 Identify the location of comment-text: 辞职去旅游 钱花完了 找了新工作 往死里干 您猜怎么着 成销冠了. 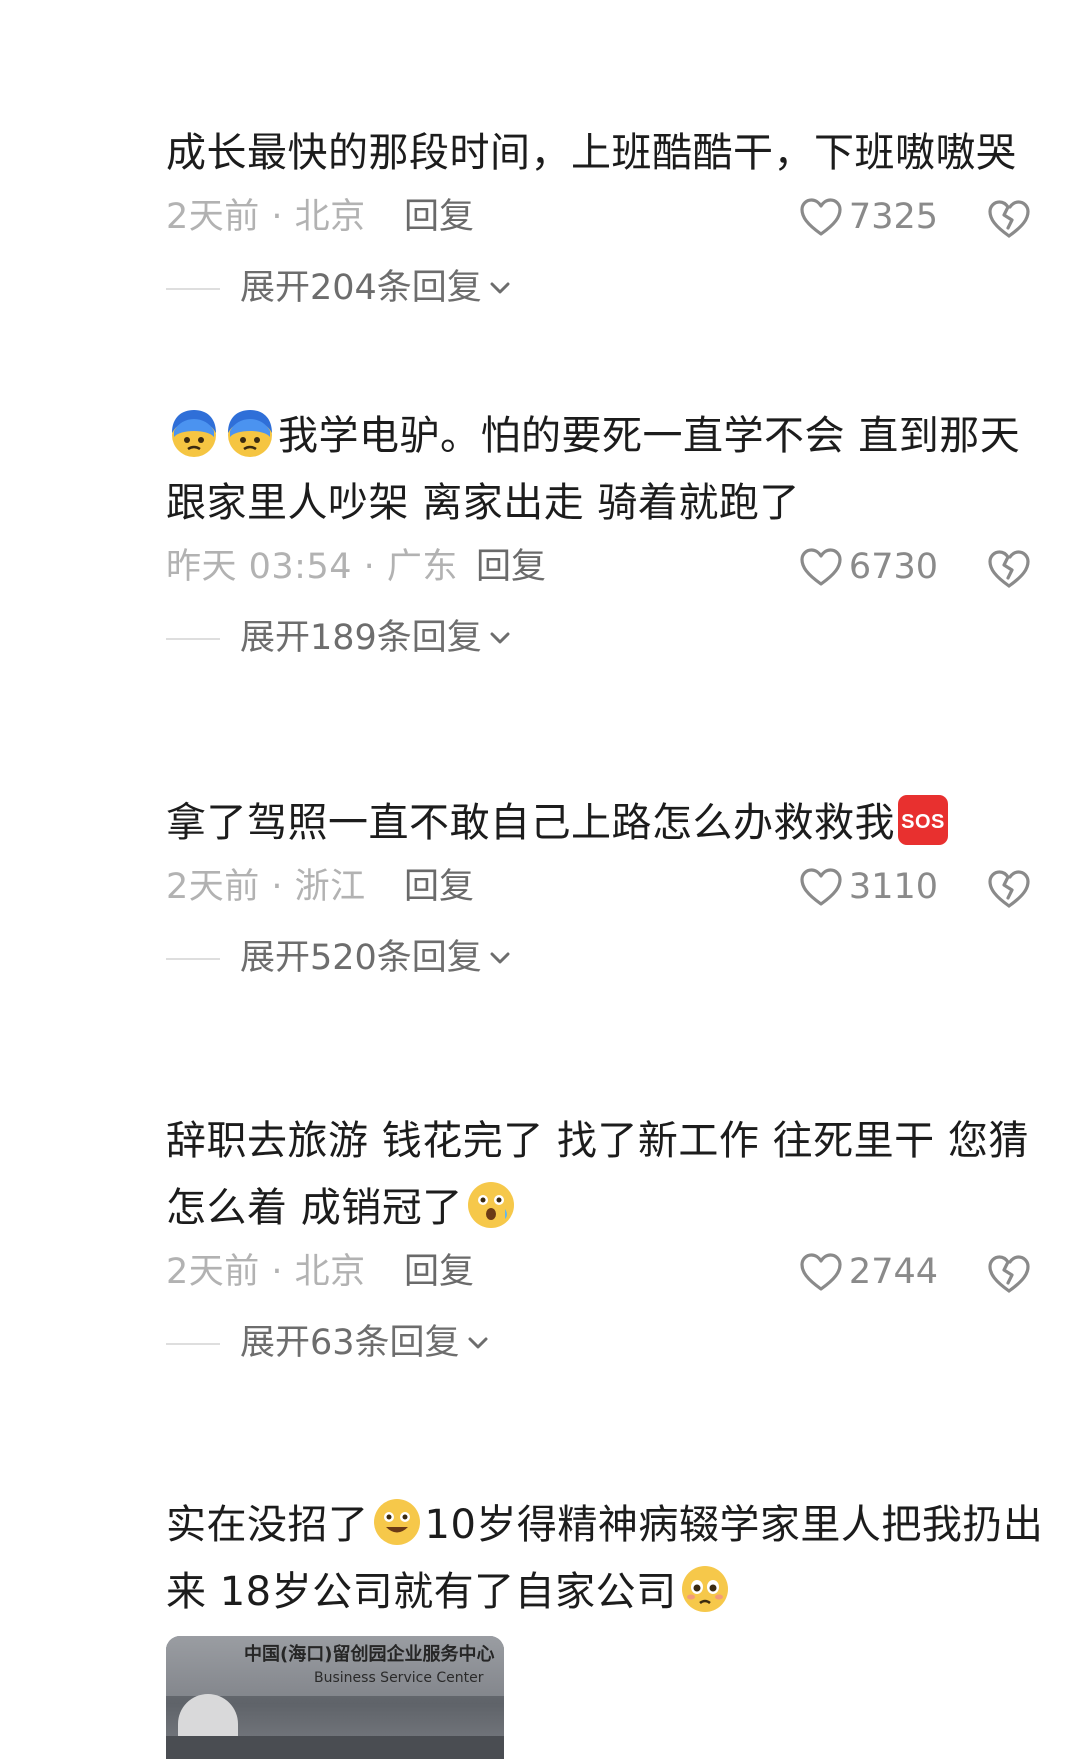
(606, 1175).